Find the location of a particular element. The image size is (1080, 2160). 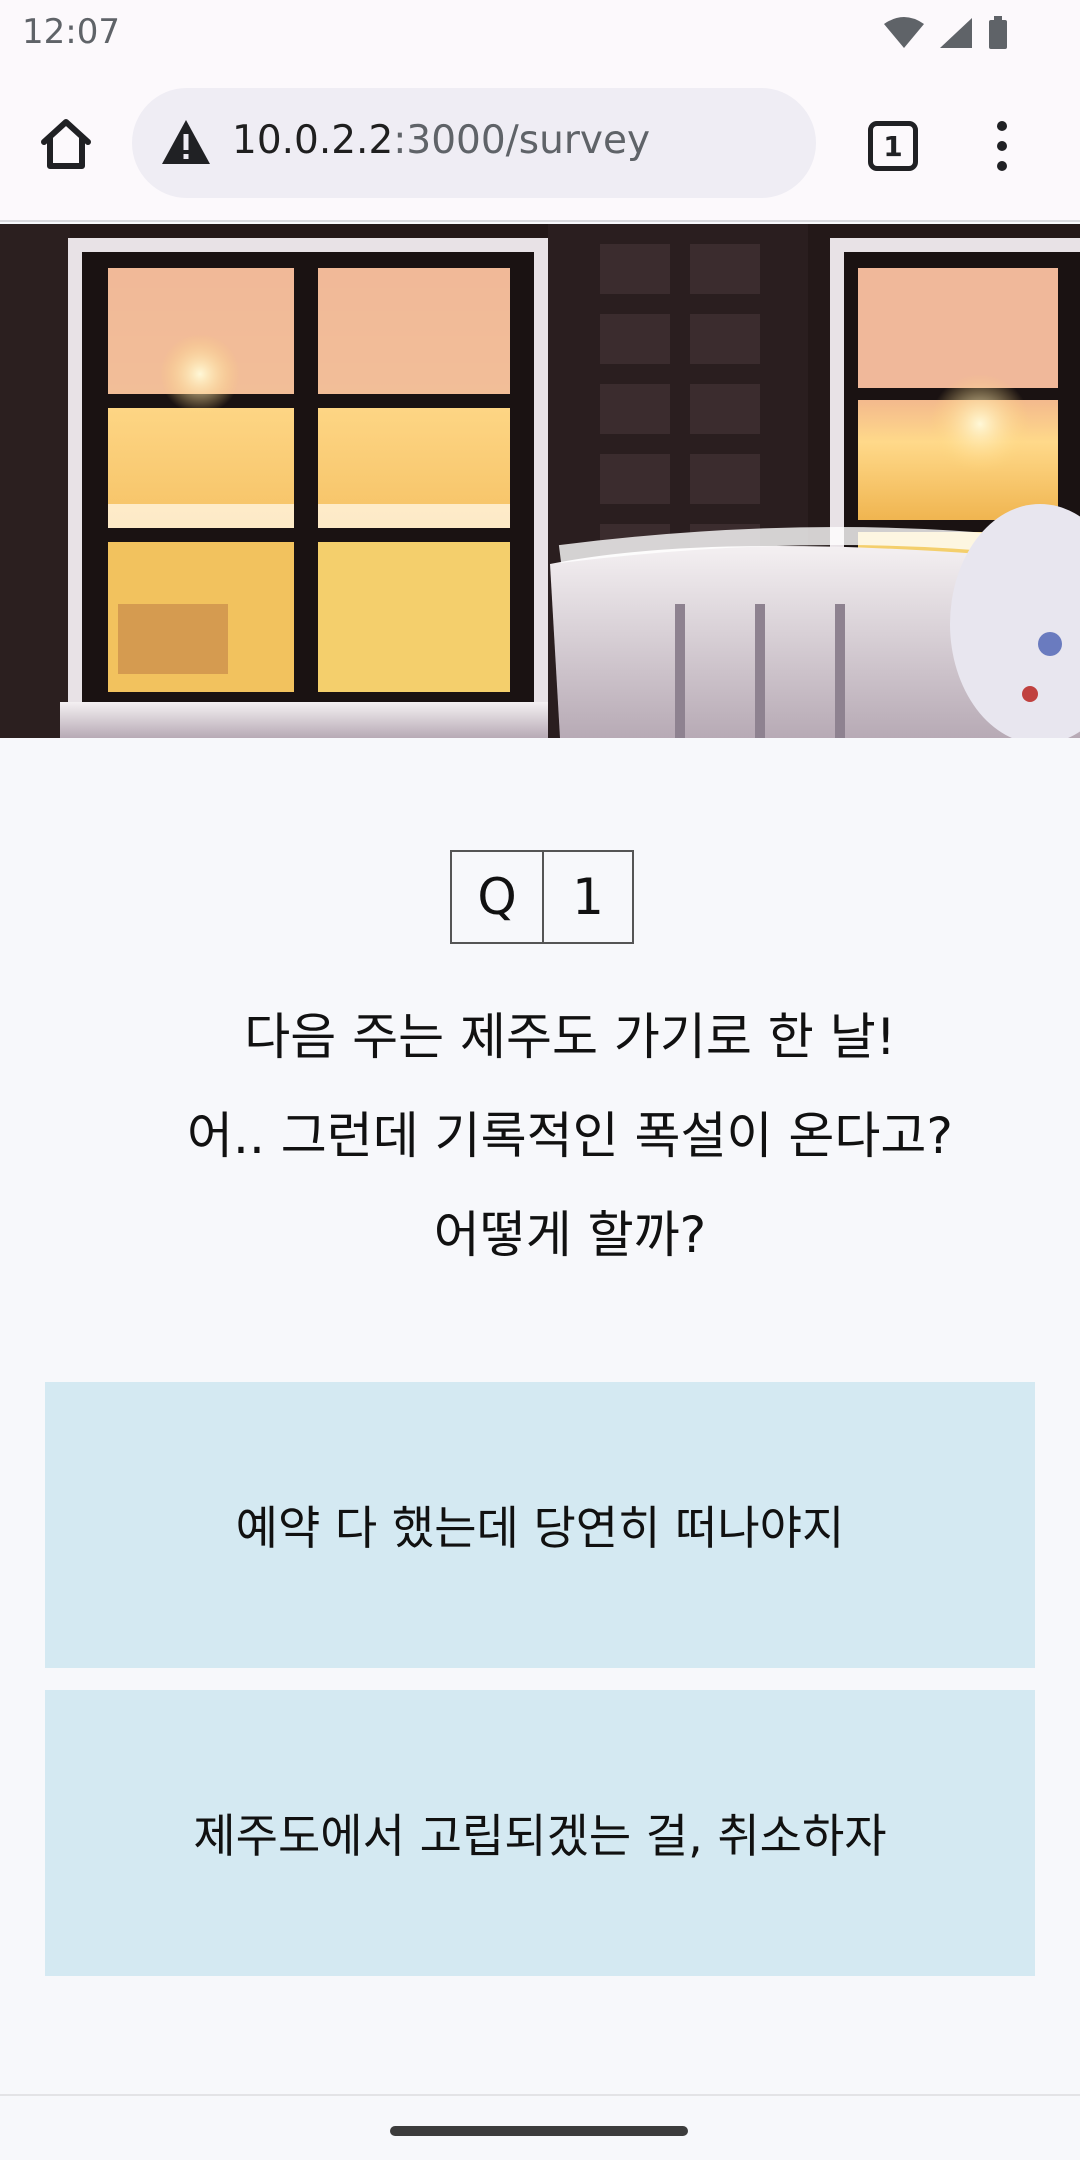

answer-option-2-button: 제주도에서 고립되겠는 걸, 취소하자 is located at coordinates (540, 1833).